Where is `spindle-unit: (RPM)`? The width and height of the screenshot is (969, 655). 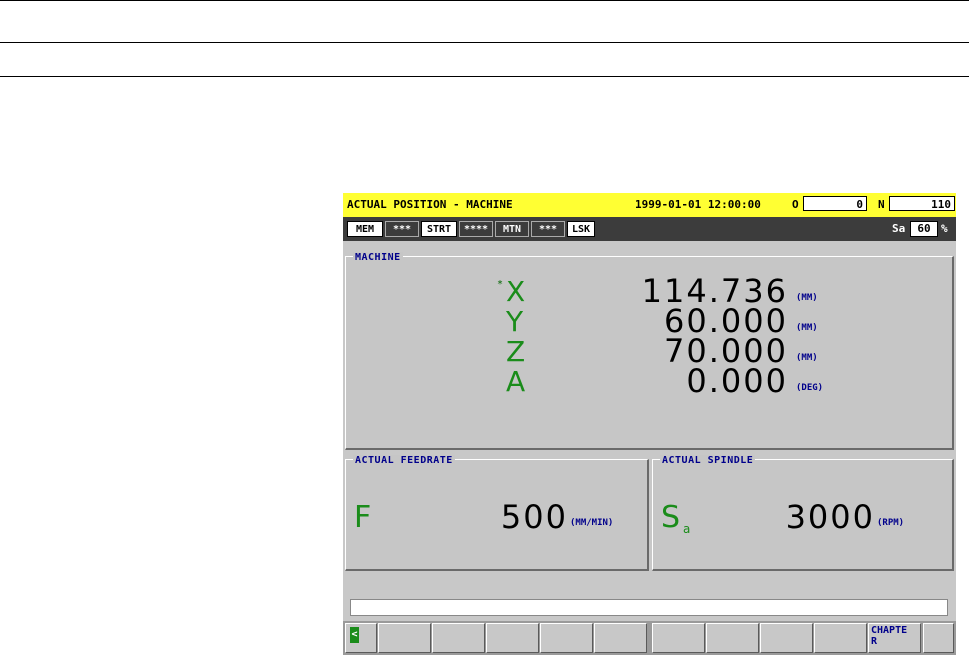
spindle-unit: (RPM) is located at coordinates (891, 523).